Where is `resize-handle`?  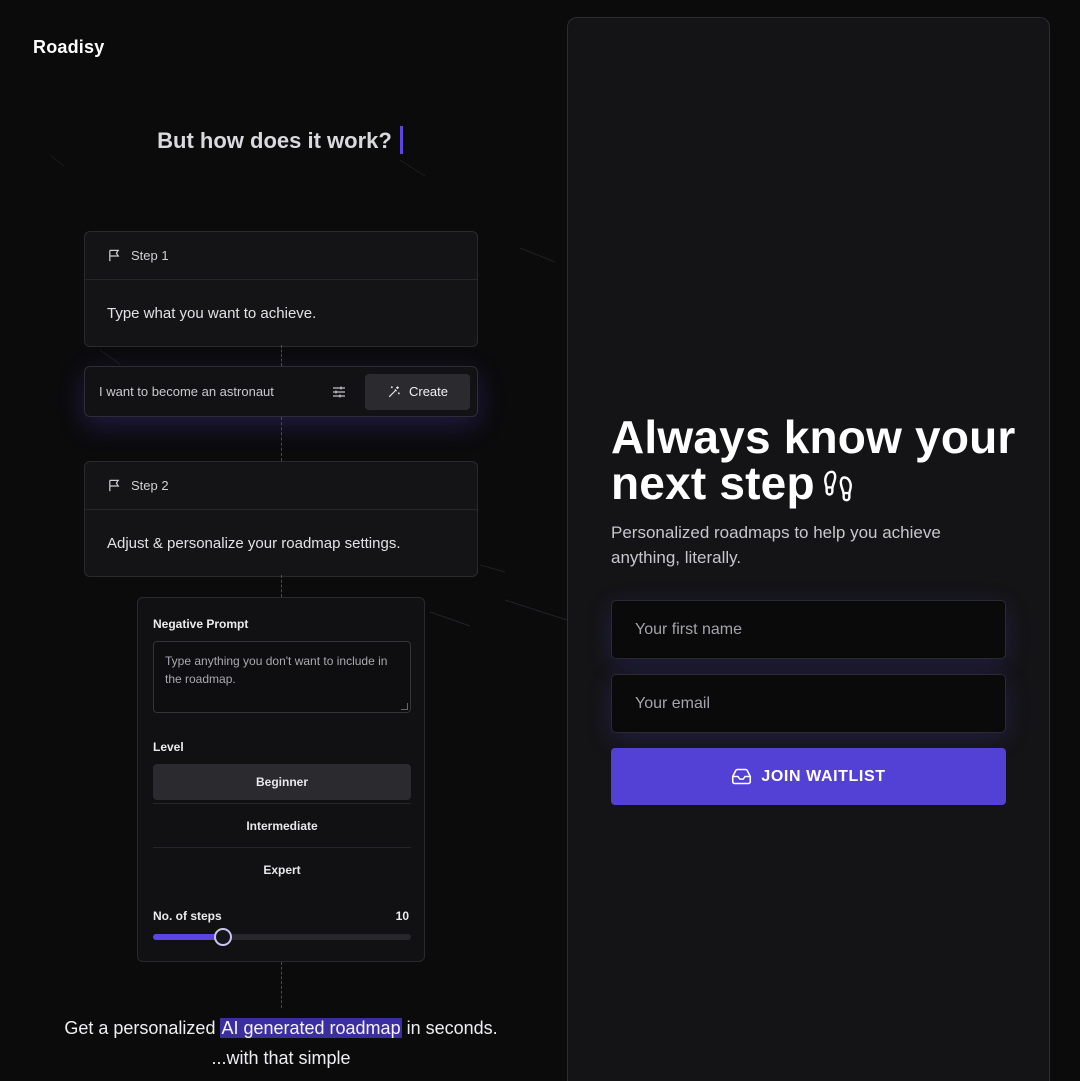 resize-handle is located at coordinates (404, 706).